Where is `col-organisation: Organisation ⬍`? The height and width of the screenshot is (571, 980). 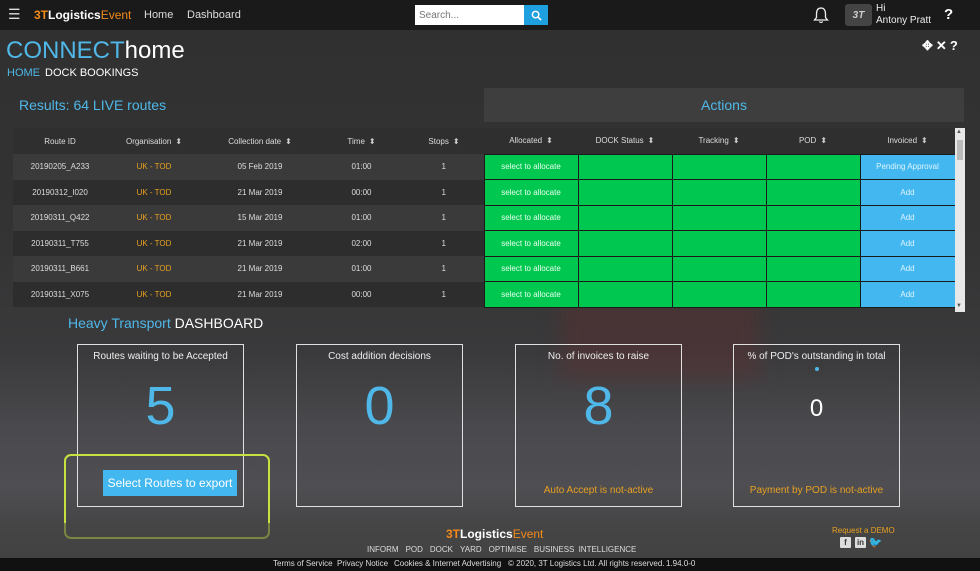 col-organisation: Organisation ⬍ is located at coordinates (154, 141).